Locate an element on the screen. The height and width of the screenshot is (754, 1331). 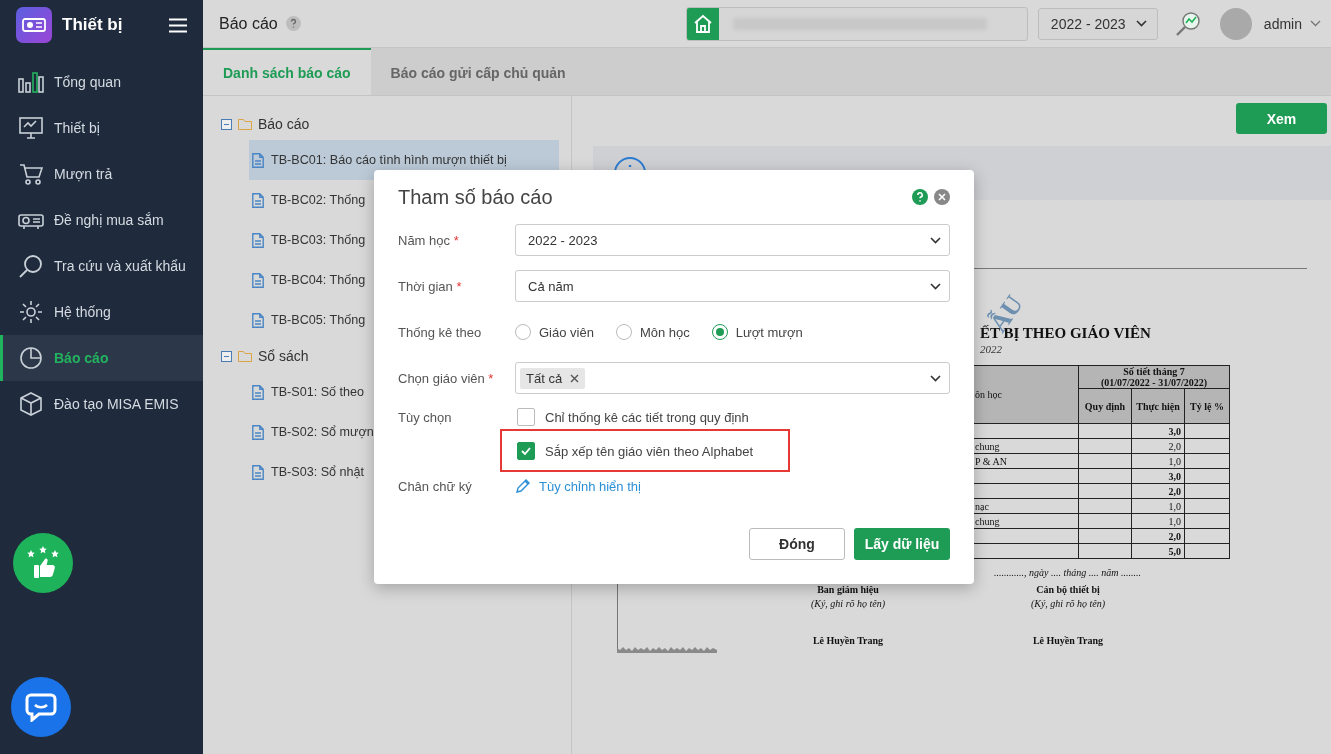
signer-role: Cán bộ thiết bị is located at coordinates (1068, 589).